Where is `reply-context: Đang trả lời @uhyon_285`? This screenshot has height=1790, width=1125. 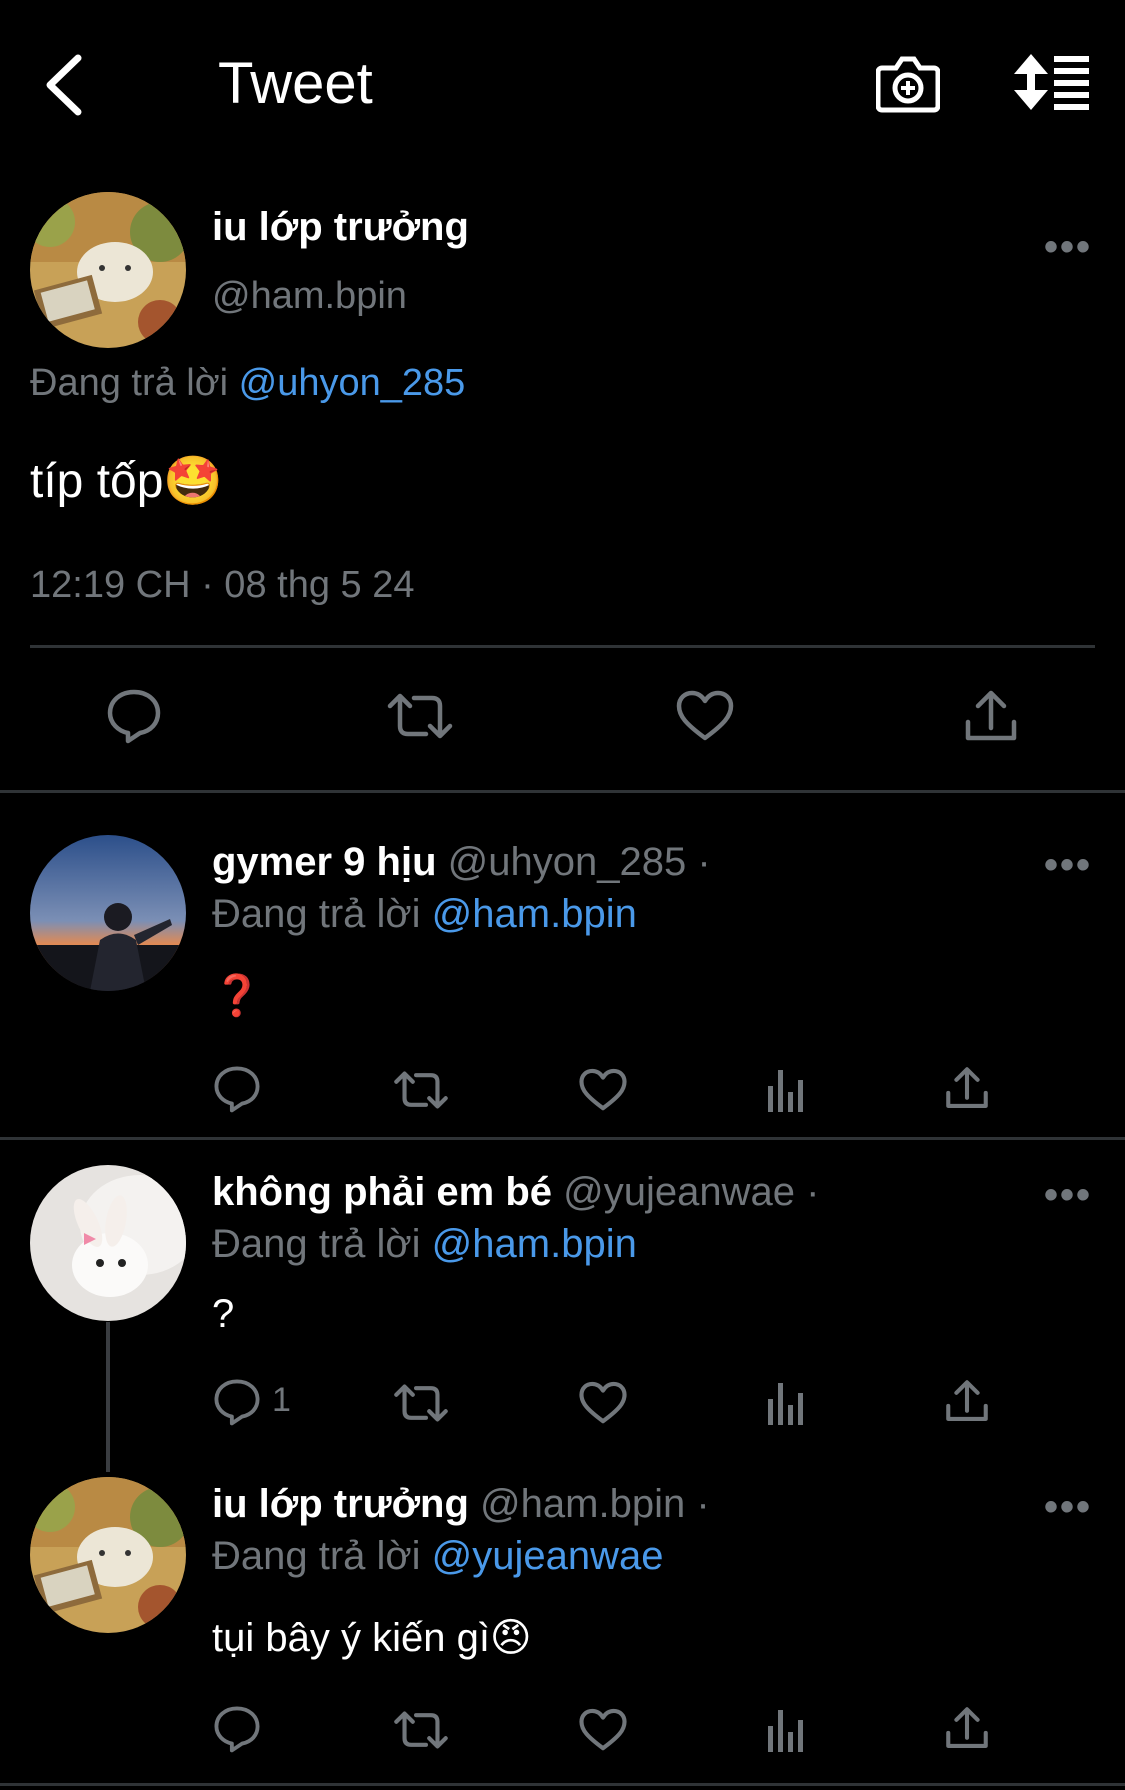
reply-context: Đang trả lời @uhyon_285 is located at coordinates (247, 383).